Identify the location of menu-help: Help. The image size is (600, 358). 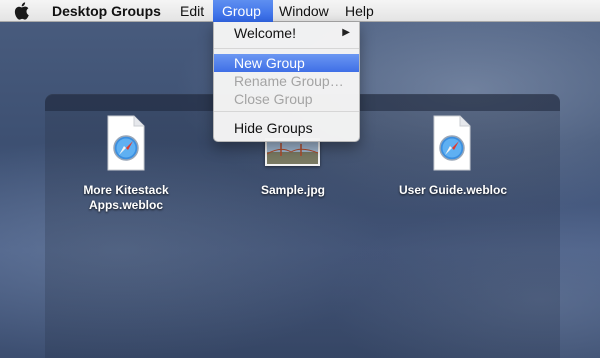
(359, 11).